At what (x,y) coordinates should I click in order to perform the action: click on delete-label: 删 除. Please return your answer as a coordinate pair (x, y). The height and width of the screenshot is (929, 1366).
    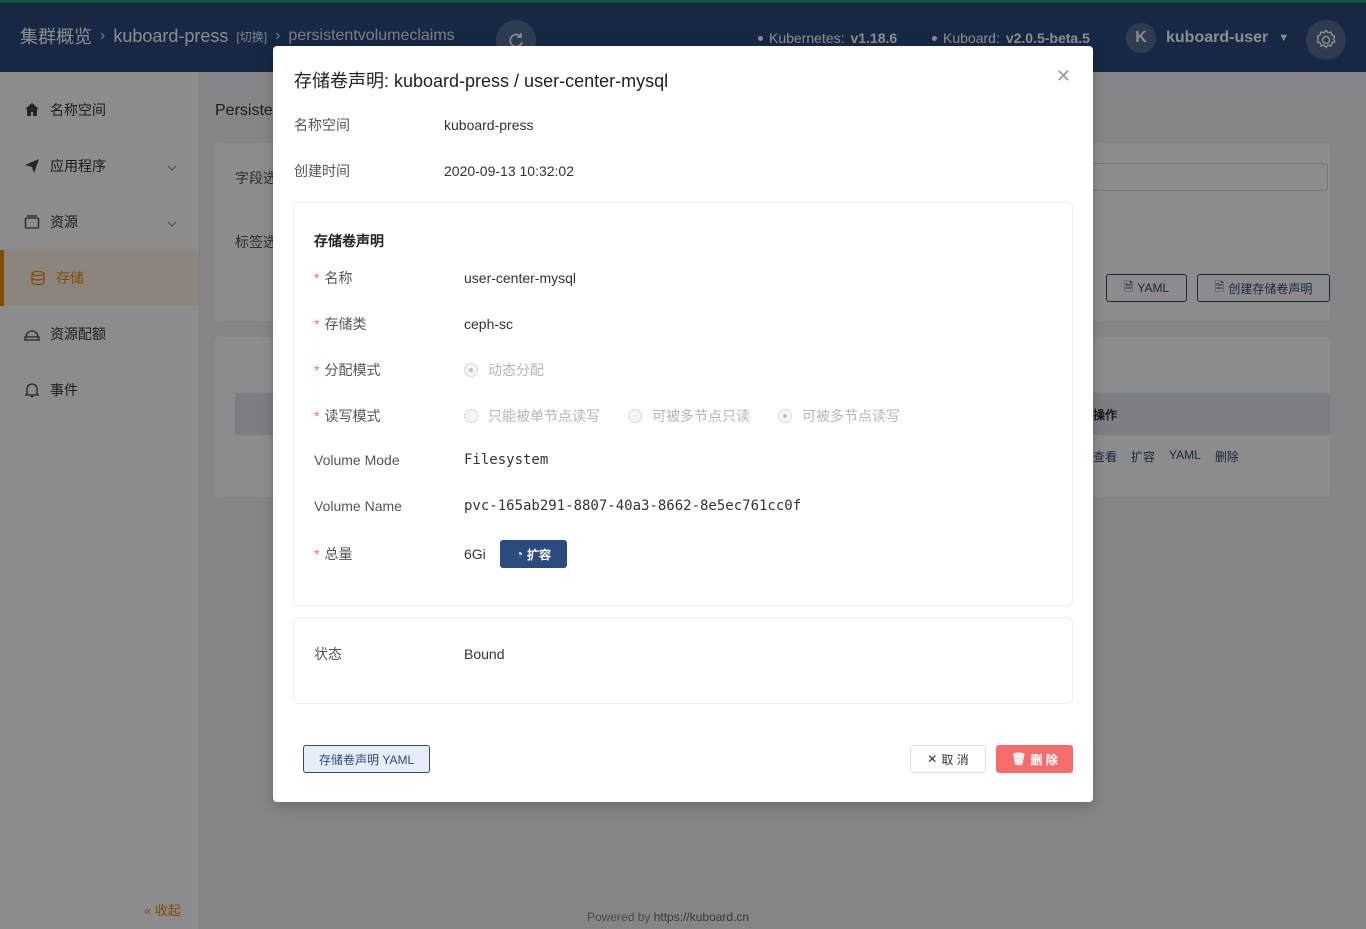
    Looking at the image, I should click on (1044, 759).